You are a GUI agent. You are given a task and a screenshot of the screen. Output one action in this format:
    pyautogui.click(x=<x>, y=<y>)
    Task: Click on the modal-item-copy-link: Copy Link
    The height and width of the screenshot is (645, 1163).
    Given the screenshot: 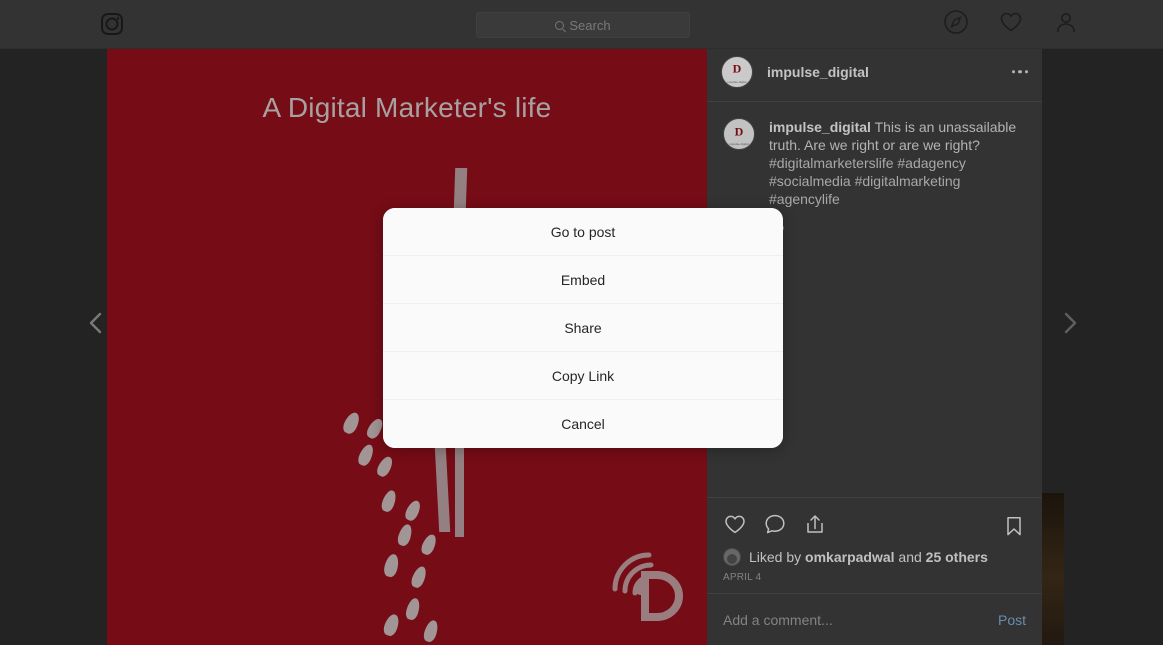 What is the action you would take?
    pyautogui.click(x=583, y=376)
    